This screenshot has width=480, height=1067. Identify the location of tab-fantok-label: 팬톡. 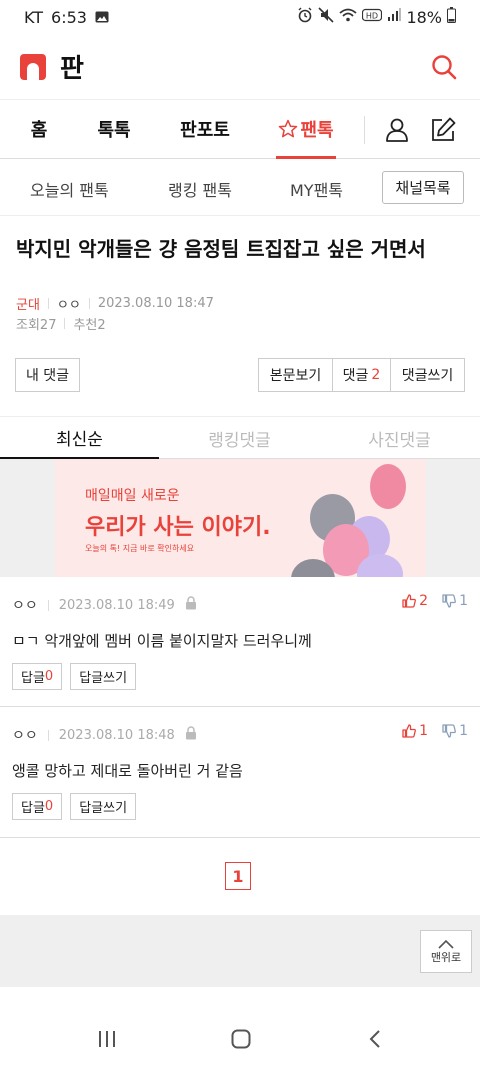
(317, 130).